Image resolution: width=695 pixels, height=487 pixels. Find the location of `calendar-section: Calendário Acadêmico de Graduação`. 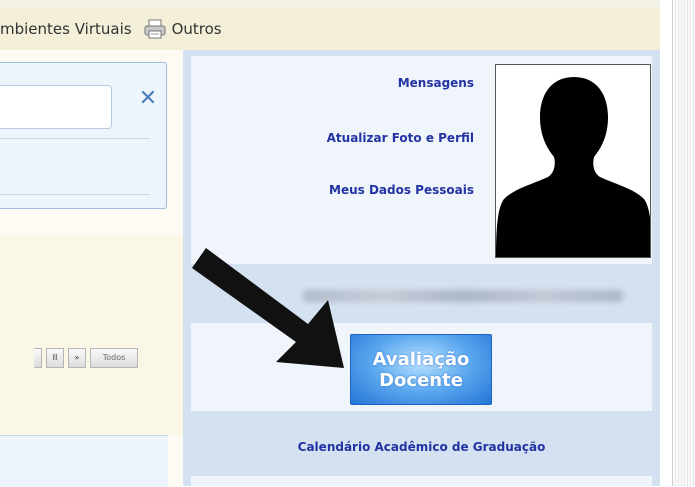

calendar-section: Calendário Acadêmico de Graduação is located at coordinates (421, 450).